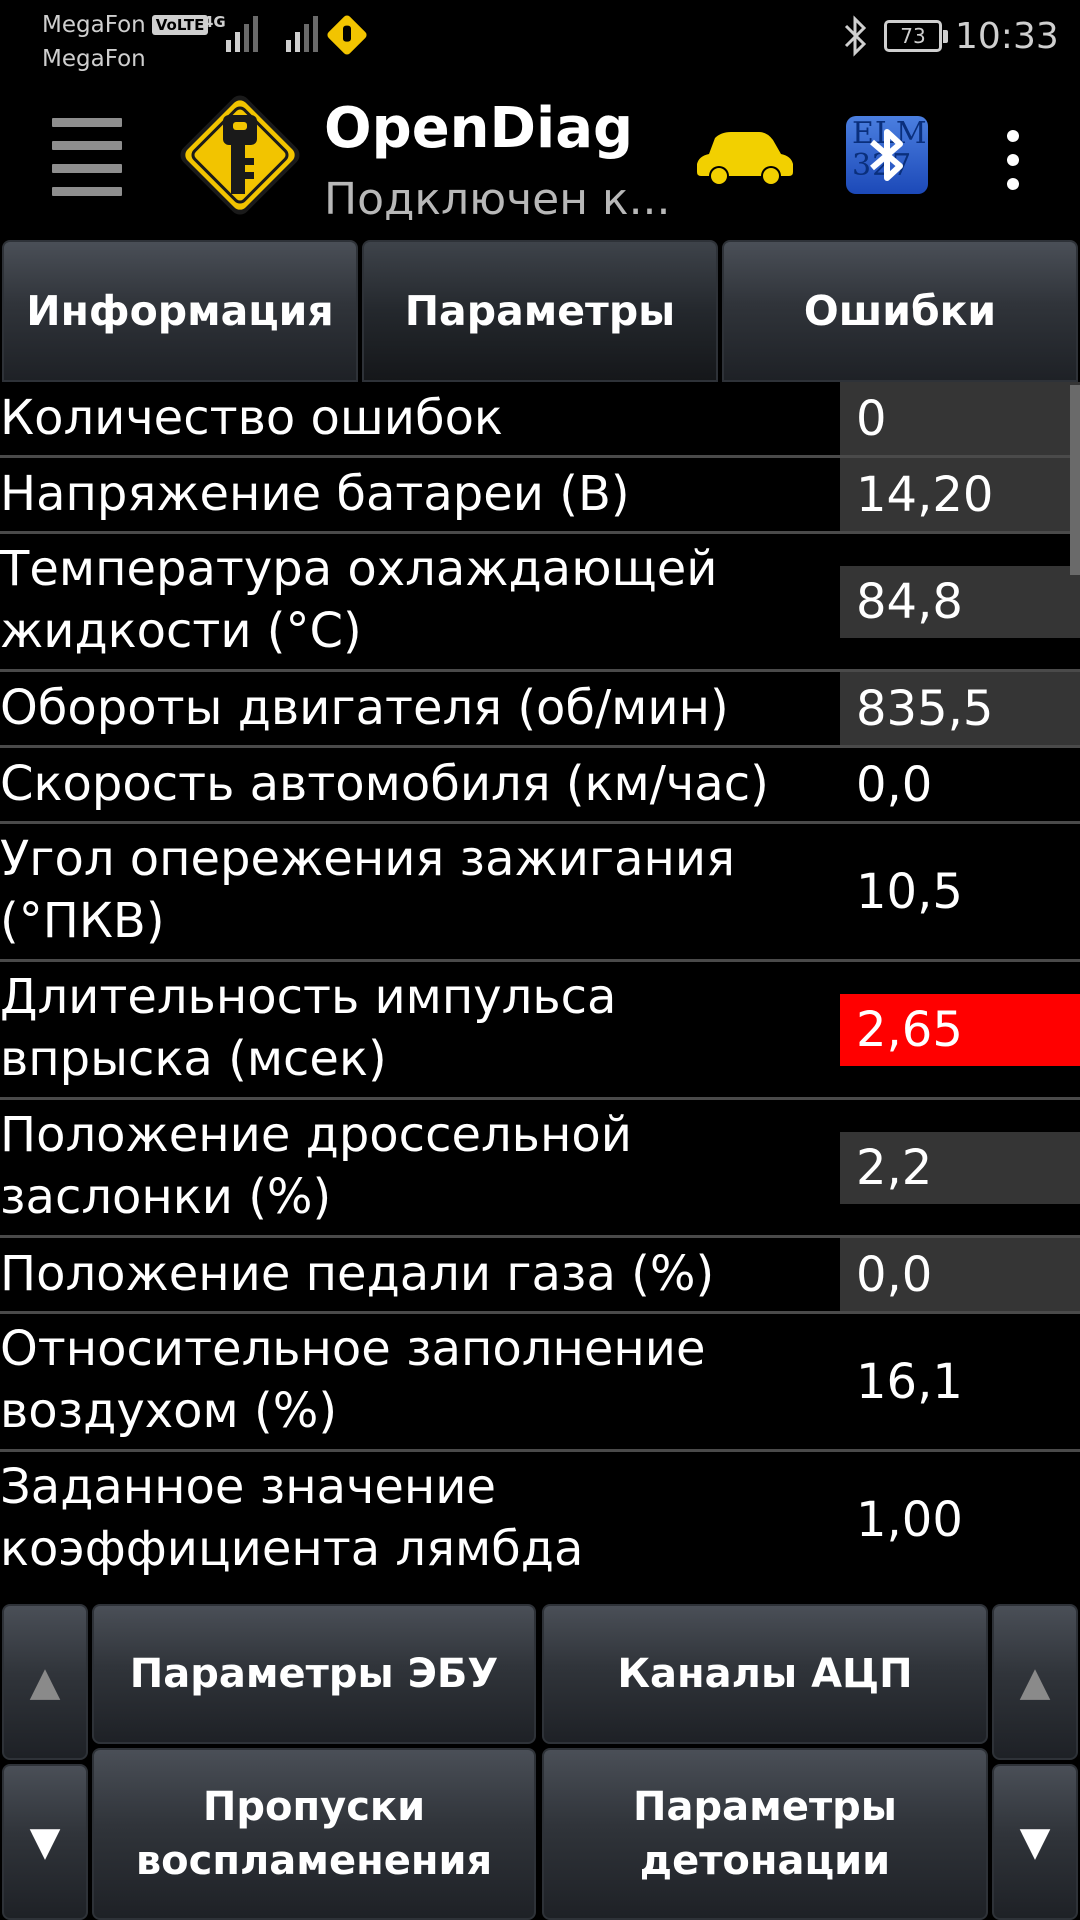 This screenshot has width=1080, height=1920. What do you see at coordinates (314, 1807) in the screenshot?
I see `misfires-label-line1: Пропуски` at bounding box center [314, 1807].